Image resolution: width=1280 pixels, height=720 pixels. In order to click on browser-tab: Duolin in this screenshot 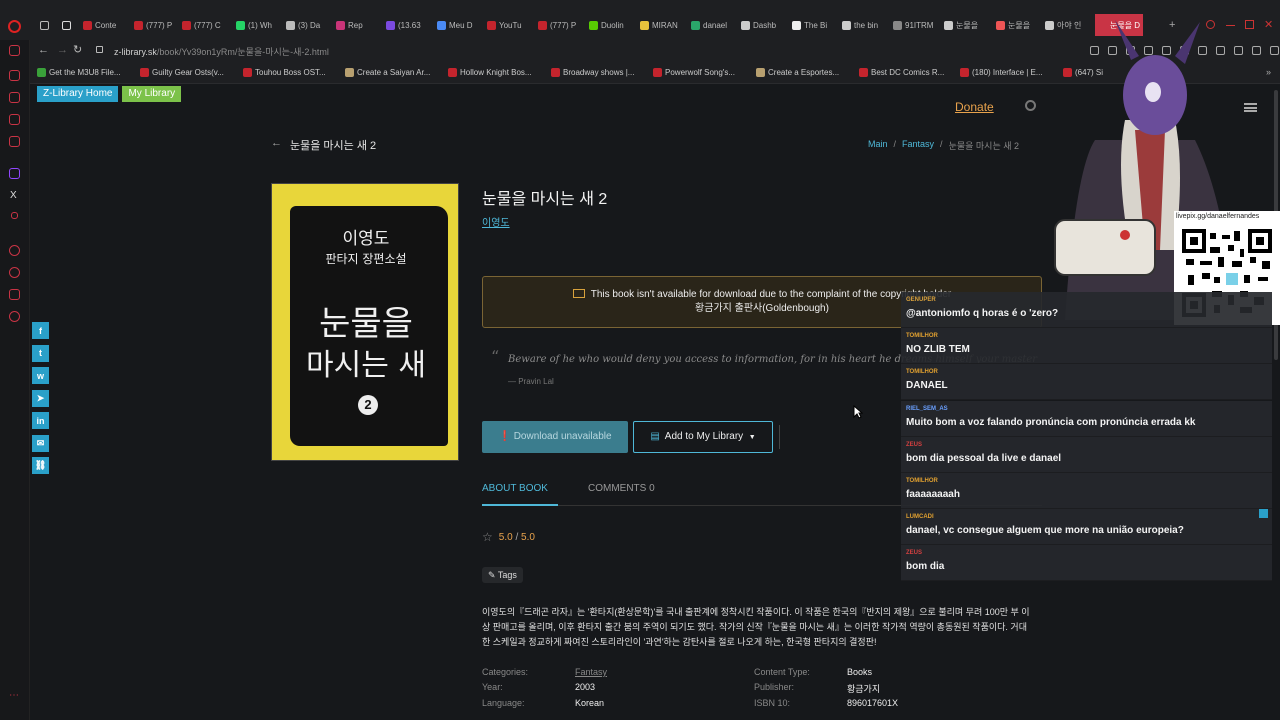, I will do `click(613, 25)`.